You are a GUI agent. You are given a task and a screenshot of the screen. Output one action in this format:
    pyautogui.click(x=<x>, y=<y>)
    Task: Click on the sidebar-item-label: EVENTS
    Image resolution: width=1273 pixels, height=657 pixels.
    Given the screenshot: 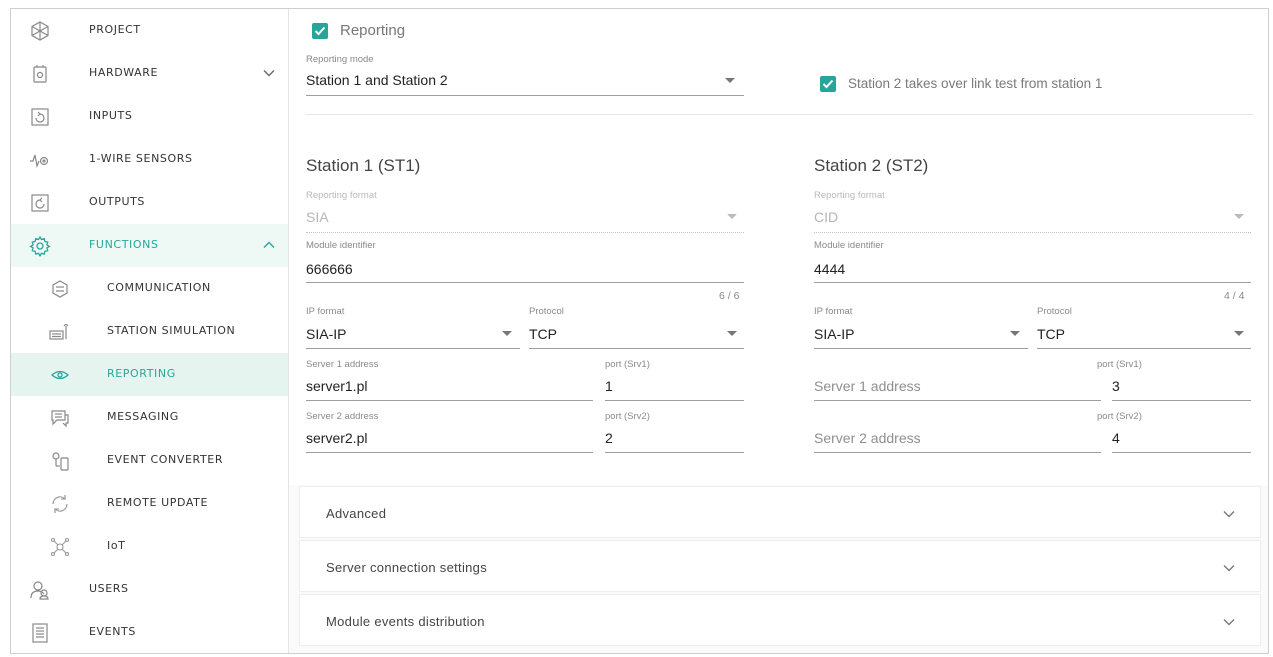 What is the action you would take?
    pyautogui.click(x=112, y=631)
    